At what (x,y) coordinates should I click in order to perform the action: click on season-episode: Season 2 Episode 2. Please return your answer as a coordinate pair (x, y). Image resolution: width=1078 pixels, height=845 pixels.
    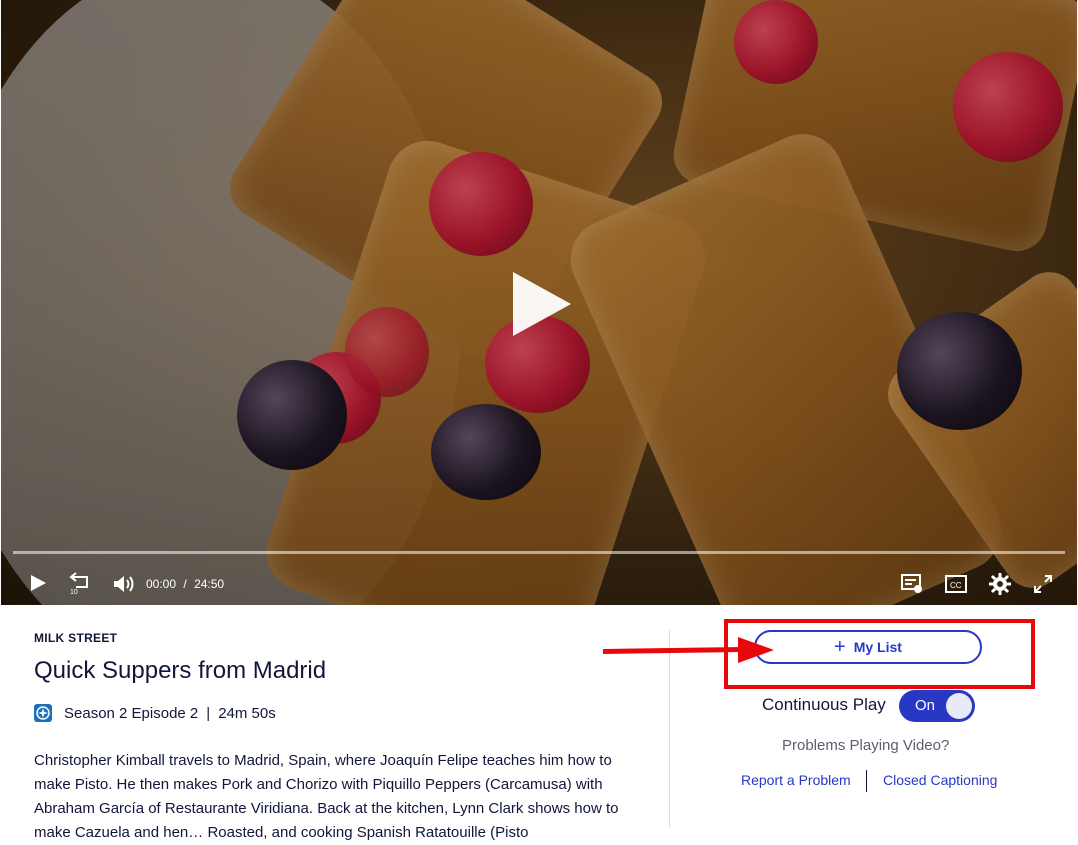
    Looking at the image, I should click on (131, 713).